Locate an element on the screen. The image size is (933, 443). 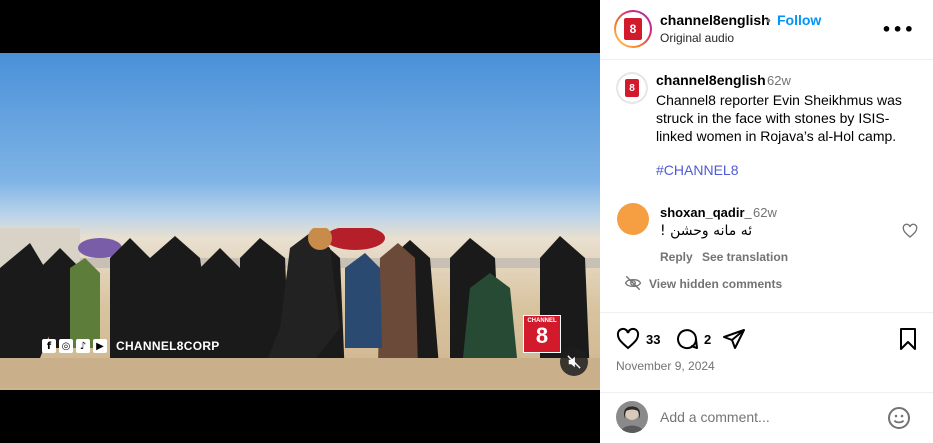
comment-avatar is located at coordinates (633, 219).